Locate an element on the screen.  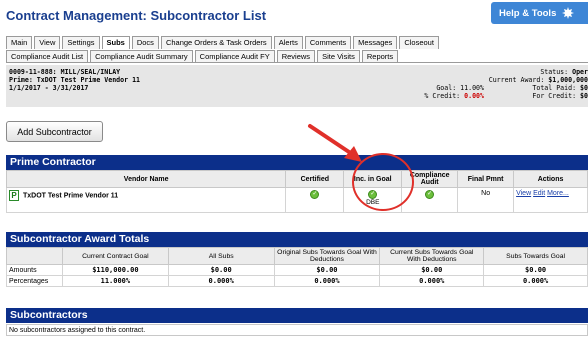
status-value: Oper is located at coordinates (580, 72).